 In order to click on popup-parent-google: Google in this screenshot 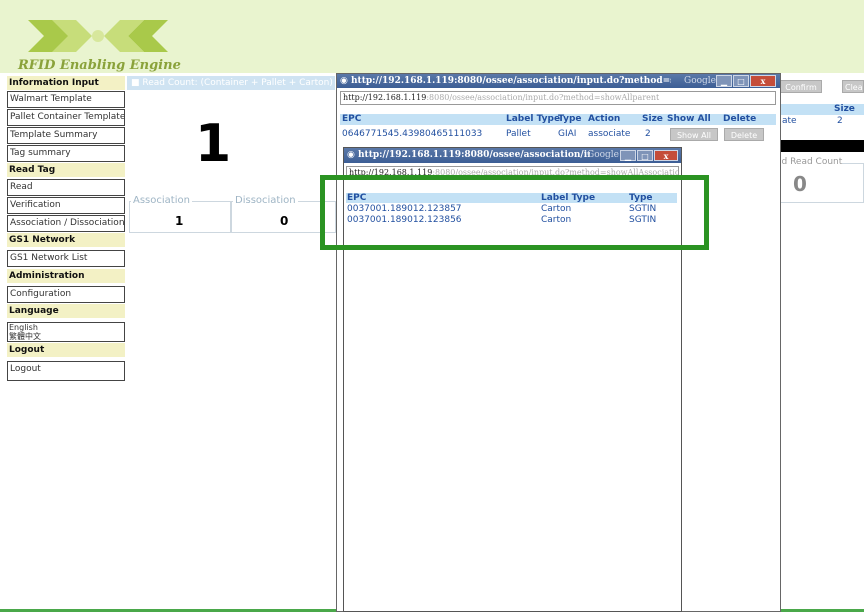, I will do `click(700, 81)`.